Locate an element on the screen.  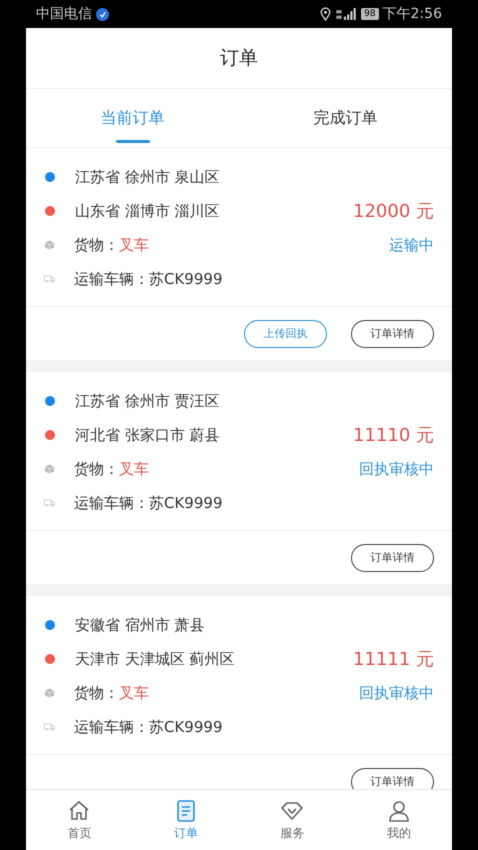
page-title: 订单 is located at coordinates (239, 58).